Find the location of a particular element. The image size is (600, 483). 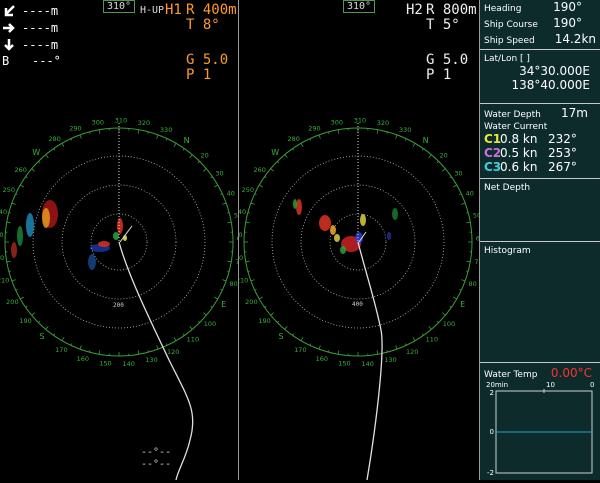

heading-row: Heading 190° is located at coordinates (540, 8).